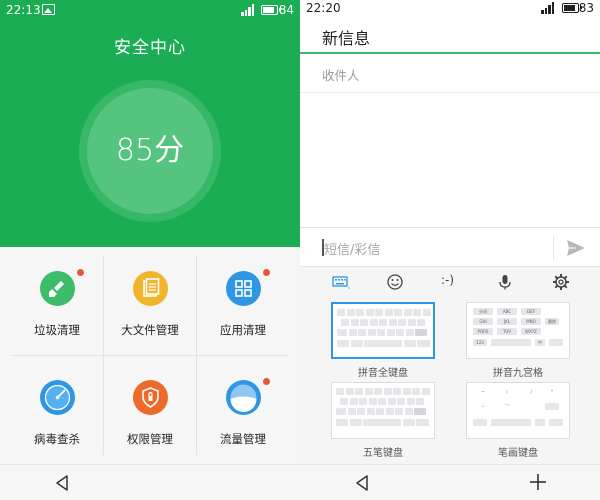  Describe the element at coordinates (383, 373) in the screenshot. I see `keyboard-option-label: 拼音全键盘` at that location.